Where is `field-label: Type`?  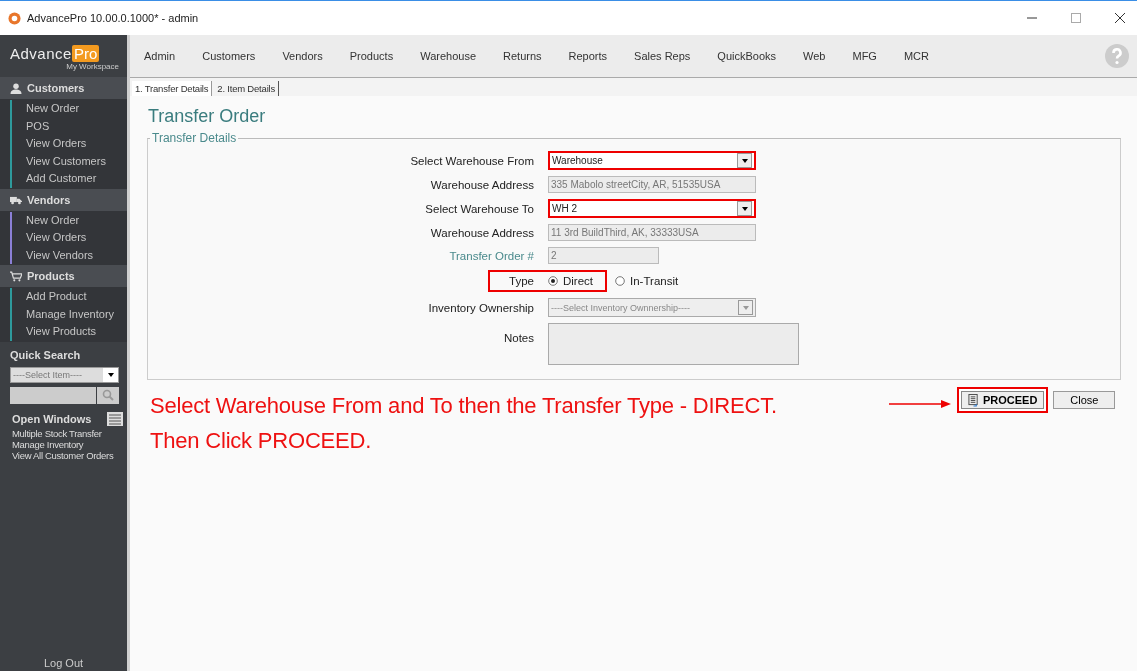
field-label: Type is located at coordinates (521, 281).